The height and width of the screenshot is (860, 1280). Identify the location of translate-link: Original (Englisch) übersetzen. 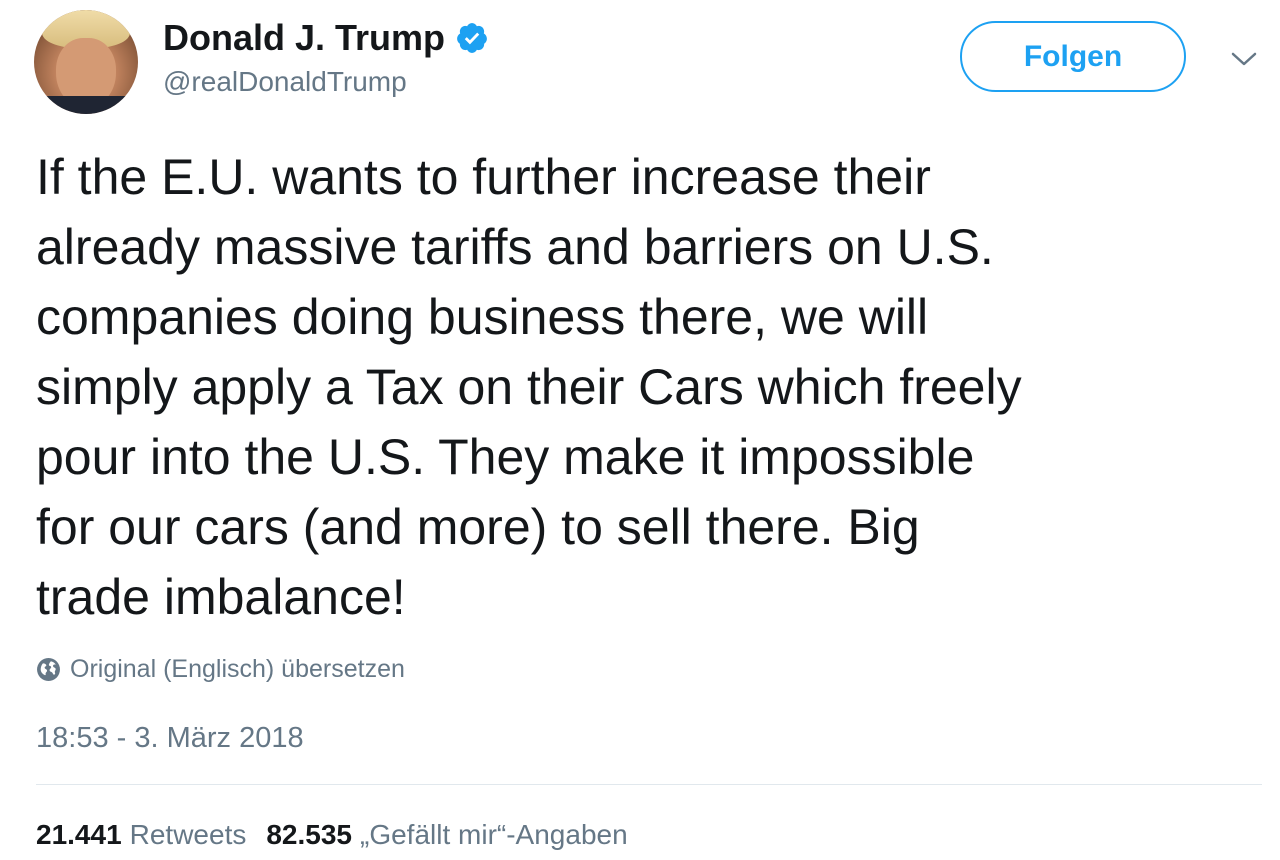
(220, 669).